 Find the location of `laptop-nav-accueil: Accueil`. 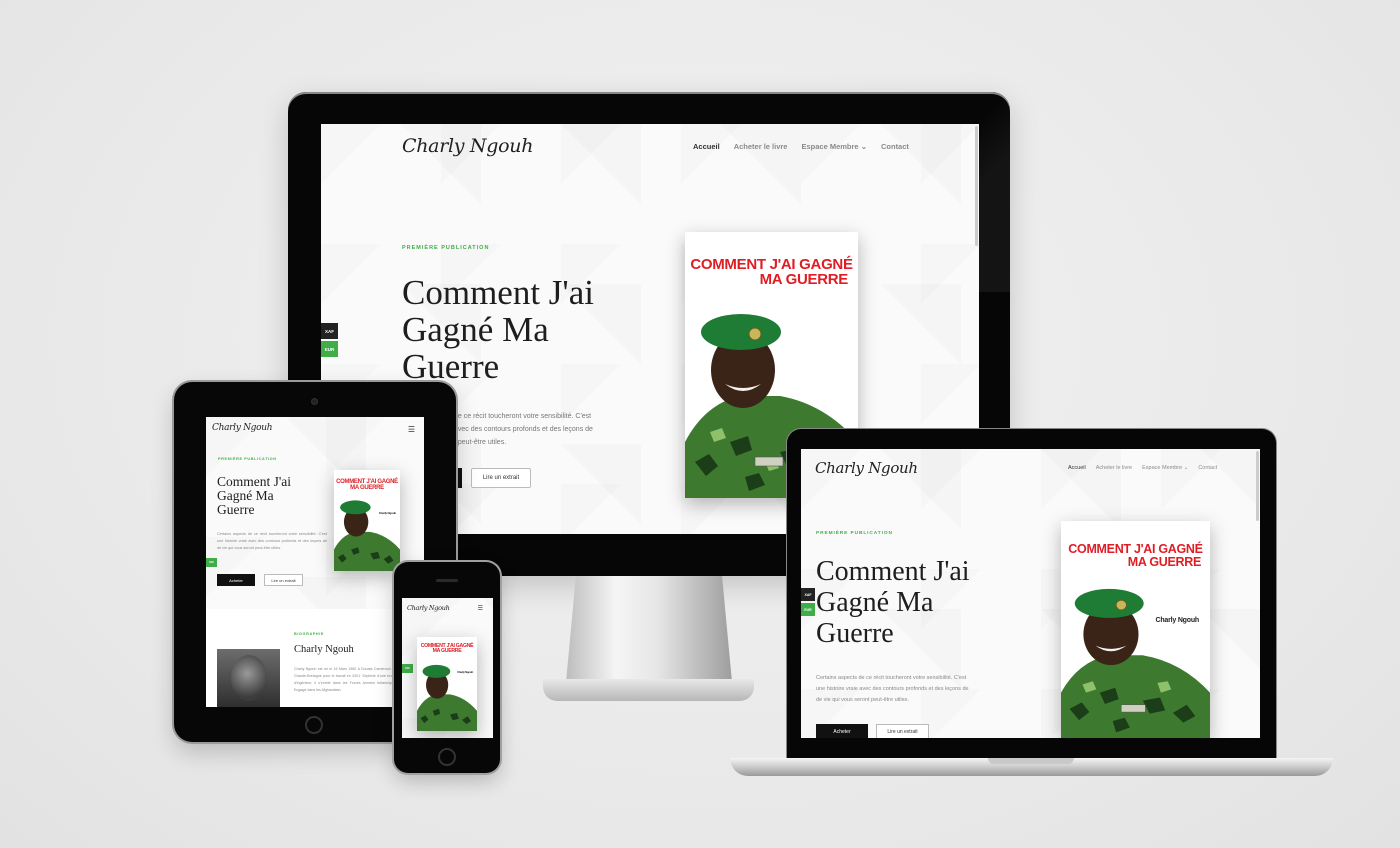

laptop-nav-accueil: Accueil is located at coordinates (1077, 468).